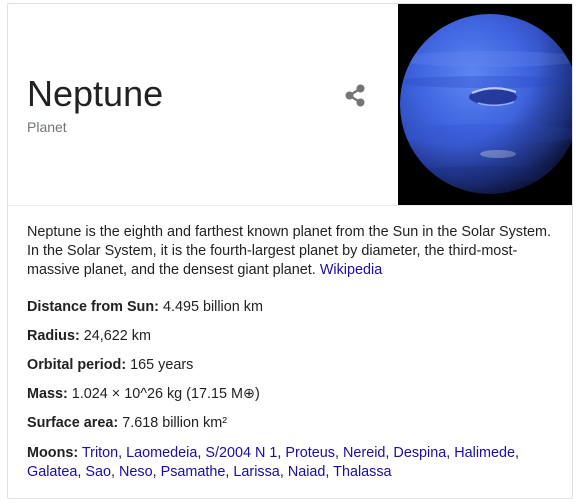 The width and height of the screenshot is (580, 504). What do you see at coordinates (136, 472) in the screenshot?
I see `moon-link: Neso` at bounding box center [136, 472].